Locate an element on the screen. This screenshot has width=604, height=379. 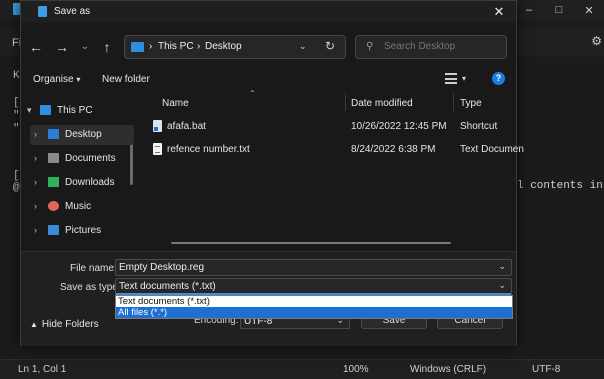
search-icon: ⚲ is located at coordinates (370, 46).